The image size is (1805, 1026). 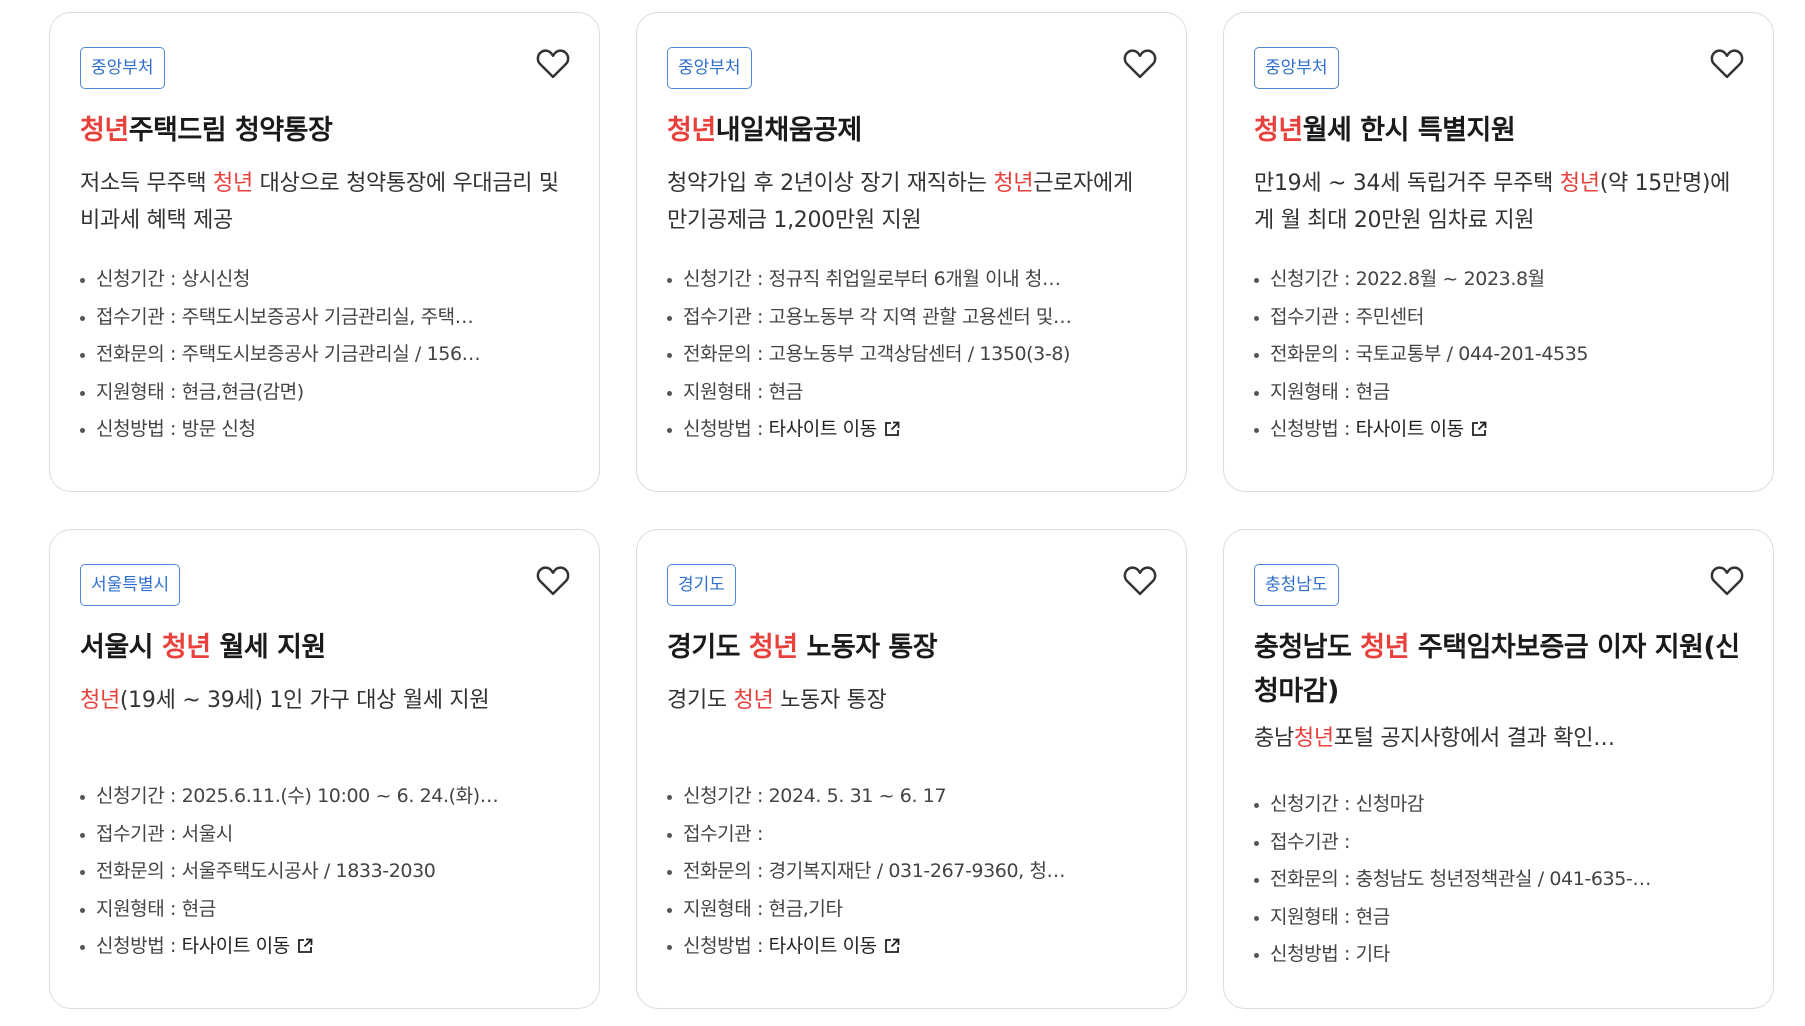 What do you see at coordinates (1498, 280) in the screenshot?
I see `info-item: 신청기간 : 2022.8월 ~ 2023.8월` at bounding box center [1498, 280].